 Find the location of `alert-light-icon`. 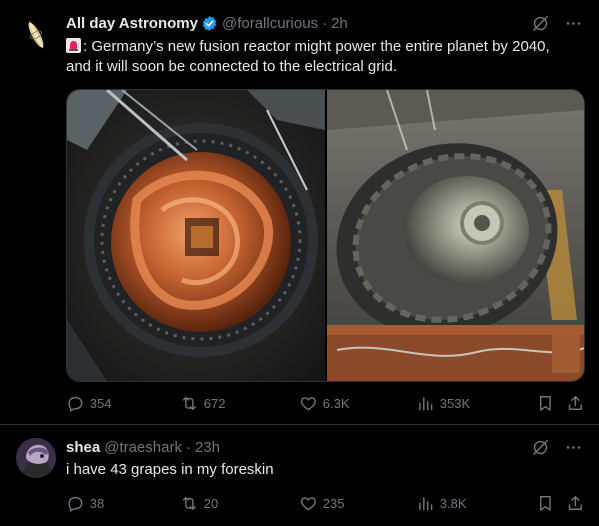

alert-light-icon is located at coordinates (73, 45).